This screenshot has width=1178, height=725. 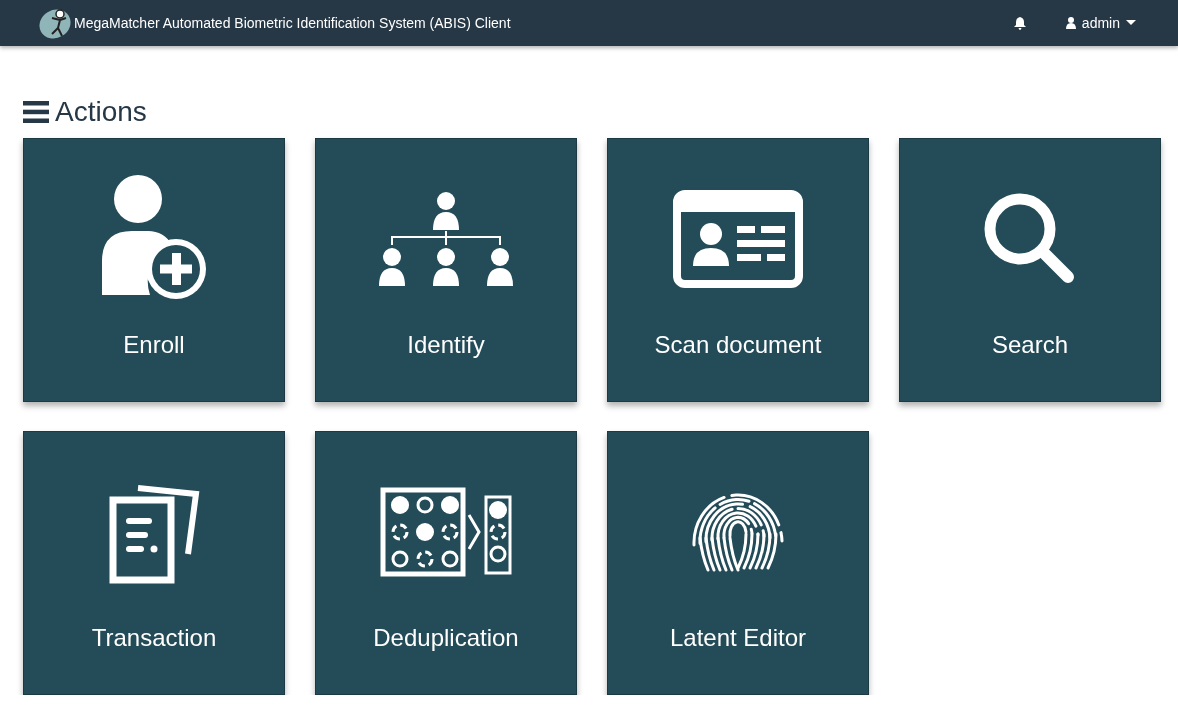 What do you see at coordinates (154, 270) in the screenshot?
I see `action-tile: Enroll` at bounding box center [154, 270].